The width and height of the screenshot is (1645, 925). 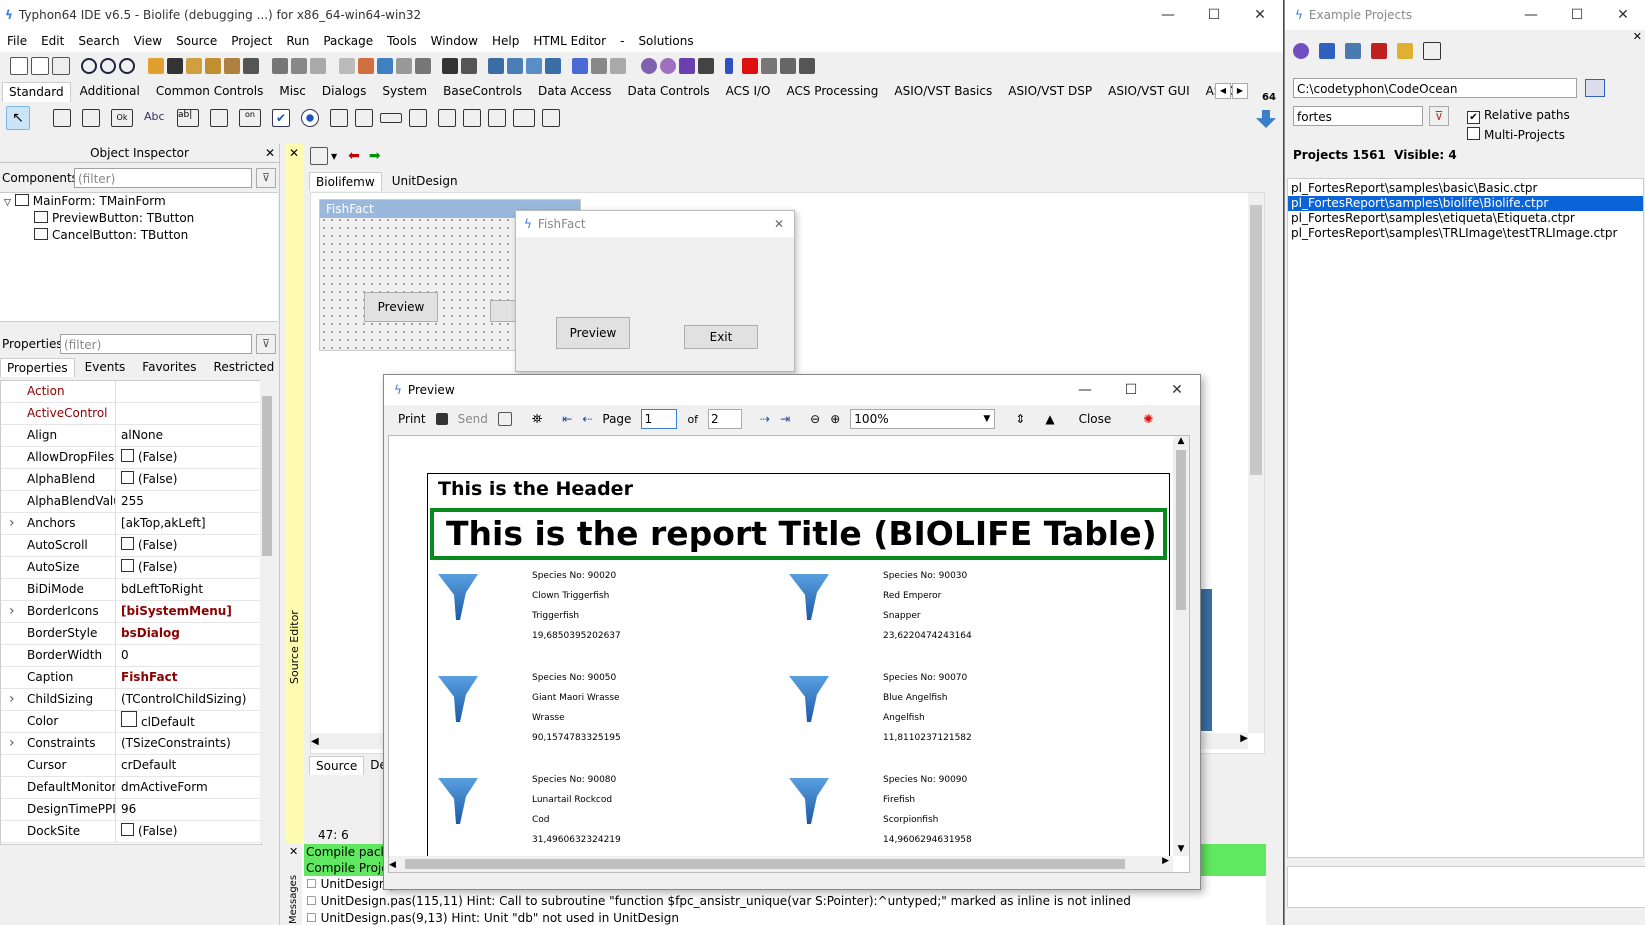 What do you see at coordinates (618, 66) in the screenshot?
I see `form-icon` at bounding box center [618, 66].